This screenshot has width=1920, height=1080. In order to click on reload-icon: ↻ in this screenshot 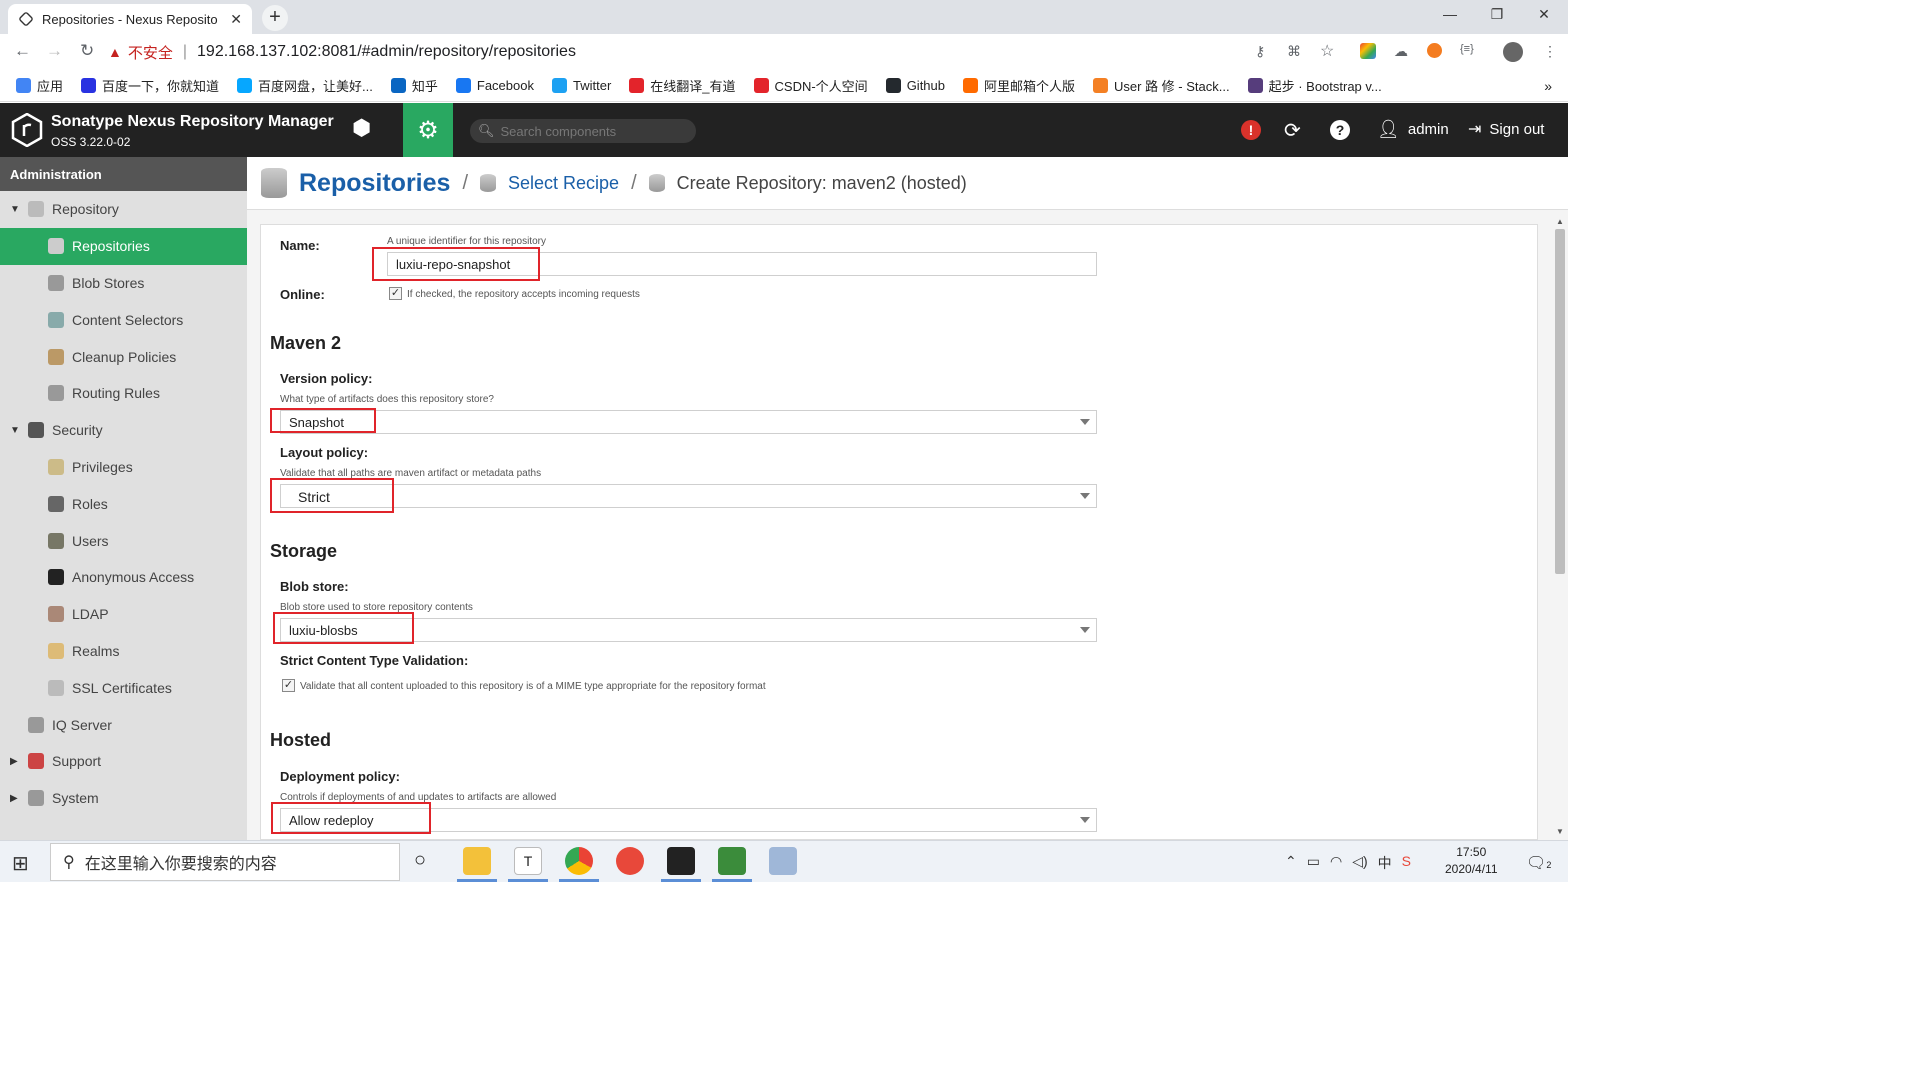, I will do `click(87, 51)`.